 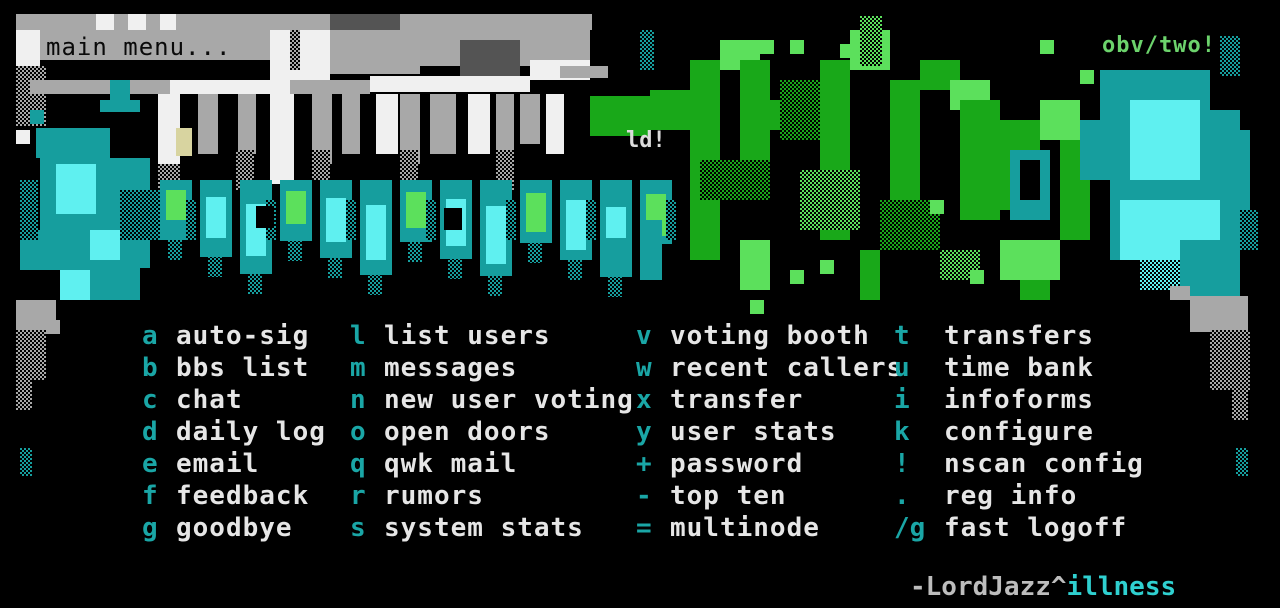 I want to click on menu-item: = multinode, so click(x=786, y=528).